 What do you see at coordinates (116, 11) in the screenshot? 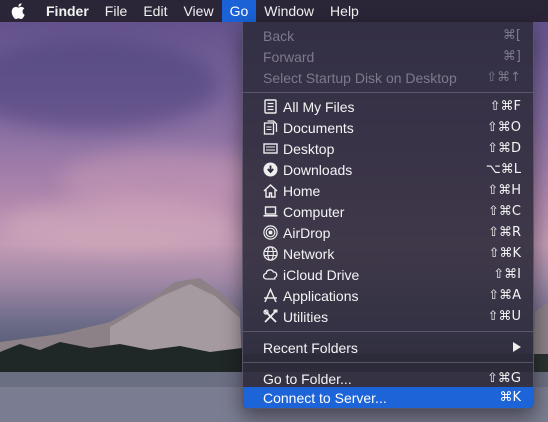
I see `menu-file: File` at bounding box center [116, 11].